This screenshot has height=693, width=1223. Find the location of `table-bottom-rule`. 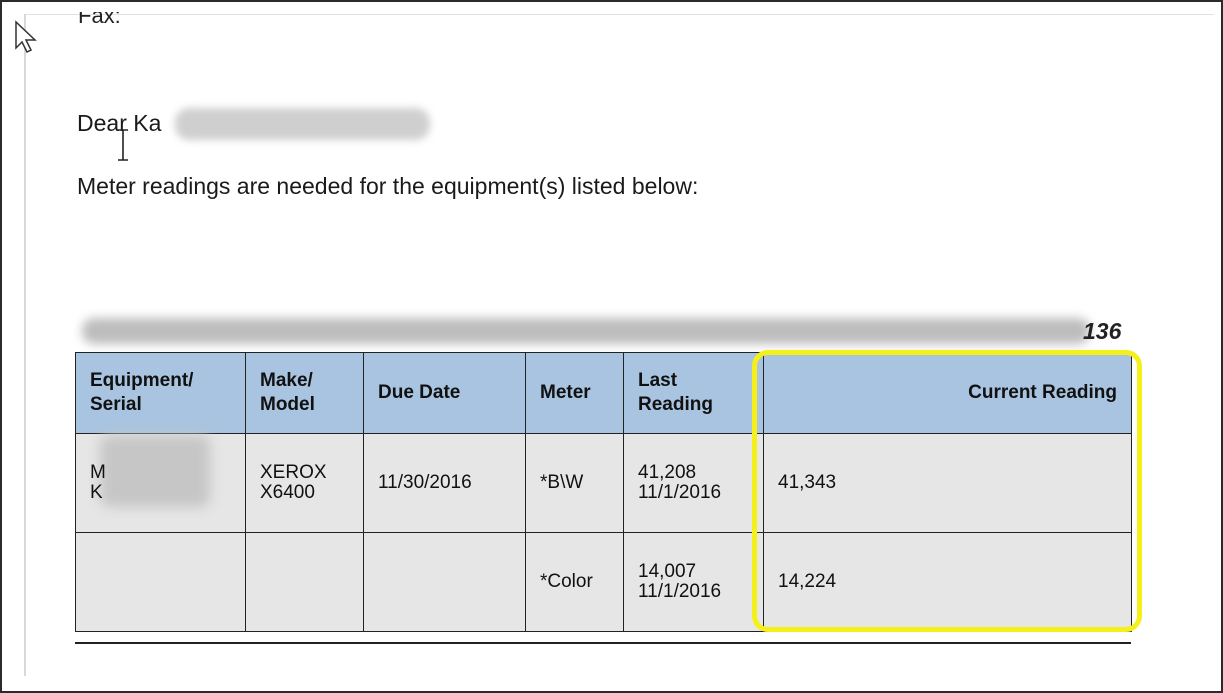

table-bottom-rule is located at coordinates (603, 643).